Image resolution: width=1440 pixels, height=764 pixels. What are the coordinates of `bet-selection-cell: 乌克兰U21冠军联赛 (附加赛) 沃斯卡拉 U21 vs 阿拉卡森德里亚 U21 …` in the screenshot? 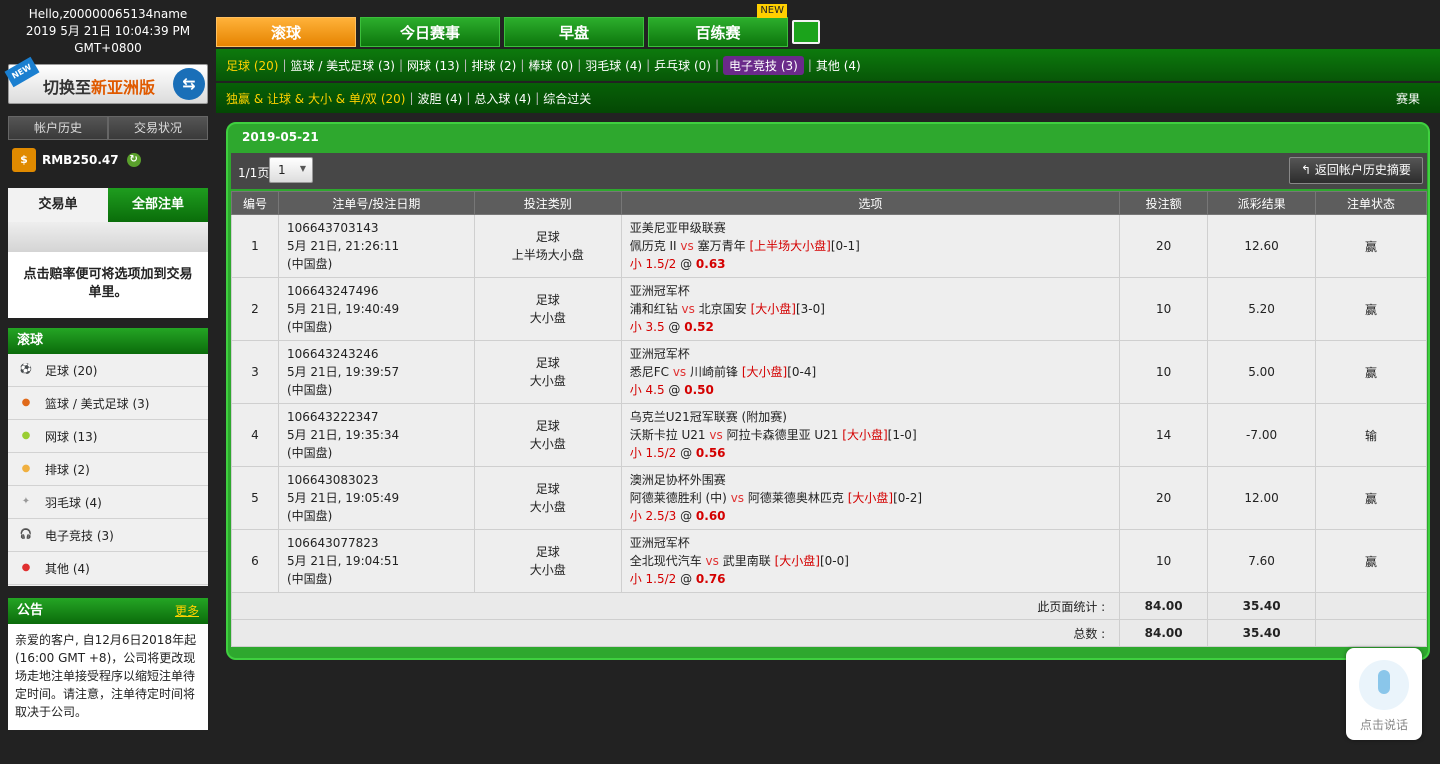 It's located at (870, 435).